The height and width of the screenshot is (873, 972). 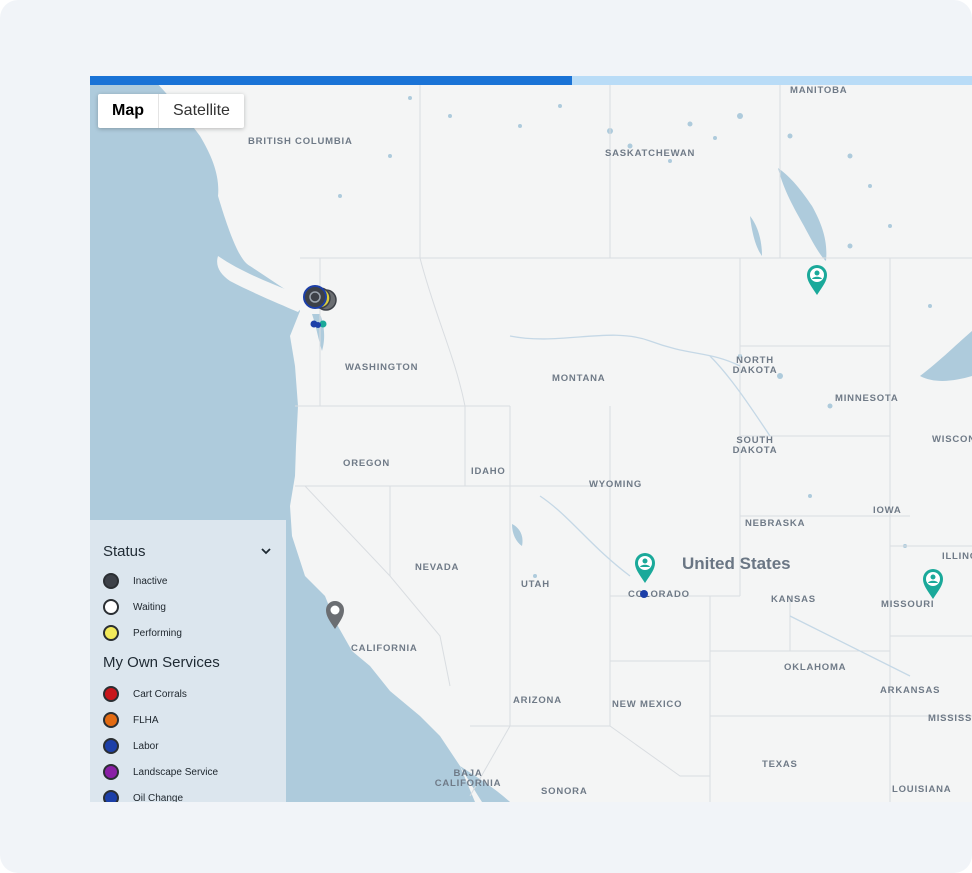 I want to click on legend-item-label: FLHA, so click(x=146, y=720).